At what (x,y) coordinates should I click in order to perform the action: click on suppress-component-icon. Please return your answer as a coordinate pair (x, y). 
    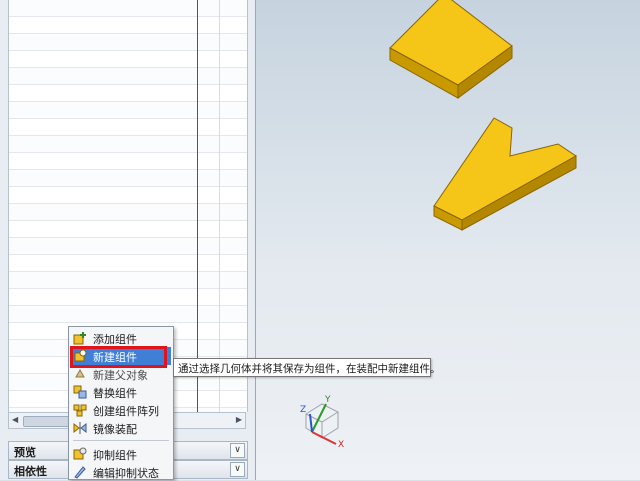
    Looking at the image, I should click on (80, 453).